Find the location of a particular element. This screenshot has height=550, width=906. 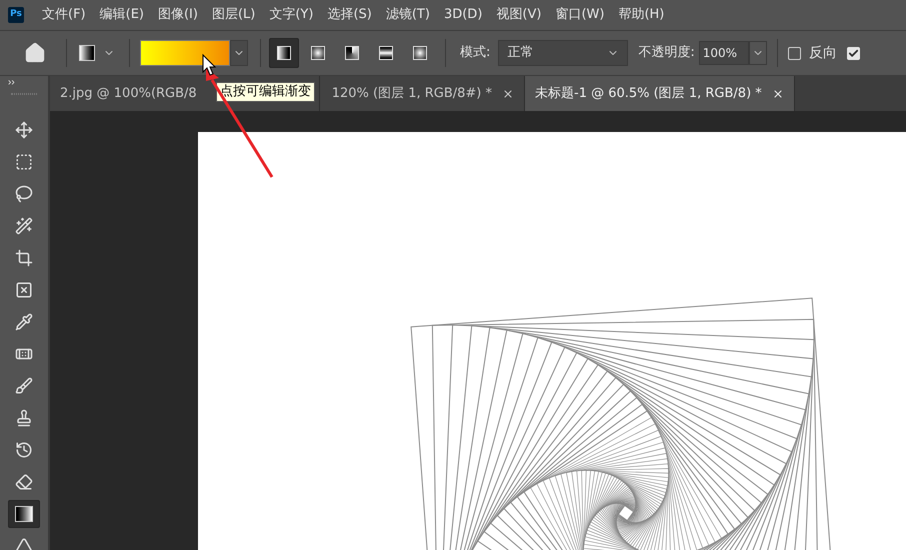

lasso-icon is located at coordinates (24, 194).